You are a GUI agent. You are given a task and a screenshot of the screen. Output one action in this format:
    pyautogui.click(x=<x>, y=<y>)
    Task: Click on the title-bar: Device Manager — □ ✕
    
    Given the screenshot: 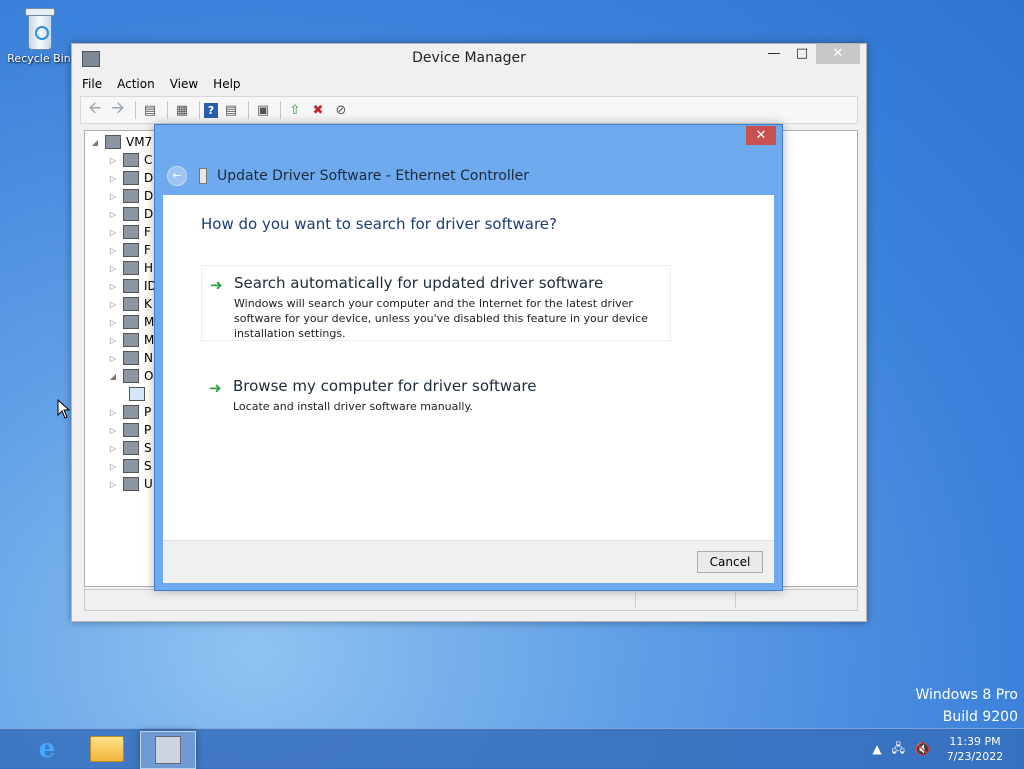 What is the action you would take?
    pyautogui.click(x=469, y=58)
    